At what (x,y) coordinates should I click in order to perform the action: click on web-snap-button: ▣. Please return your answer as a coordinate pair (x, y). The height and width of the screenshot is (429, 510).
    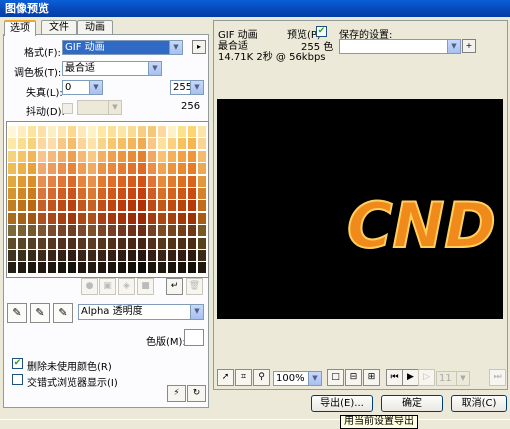
    Looking at the image, I should click on (107, 286).